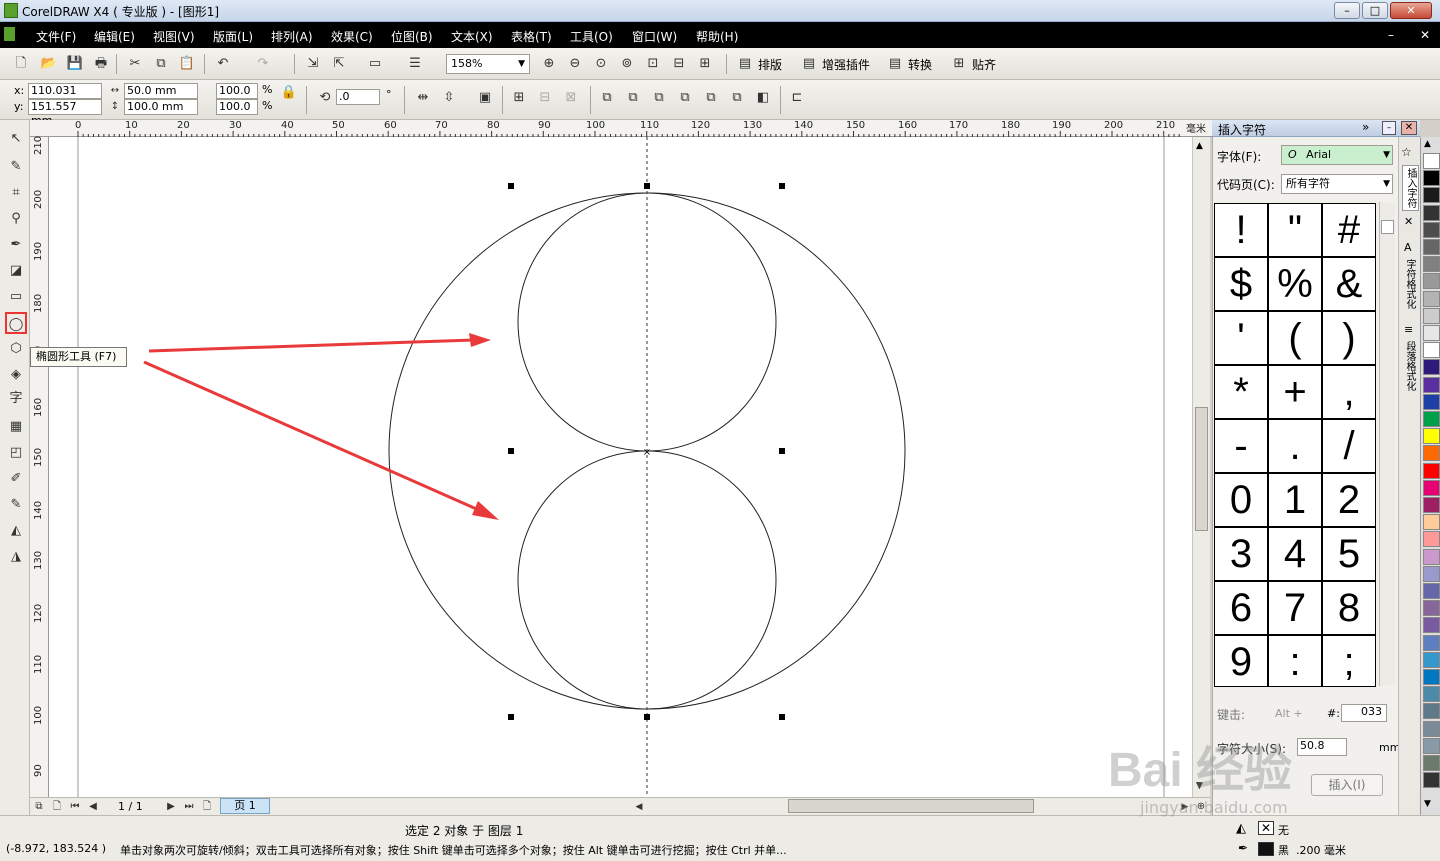 The height and width of the screenshot is (861, 1440). I want to click on menu-layout: 版面(L), so click(233, 36).